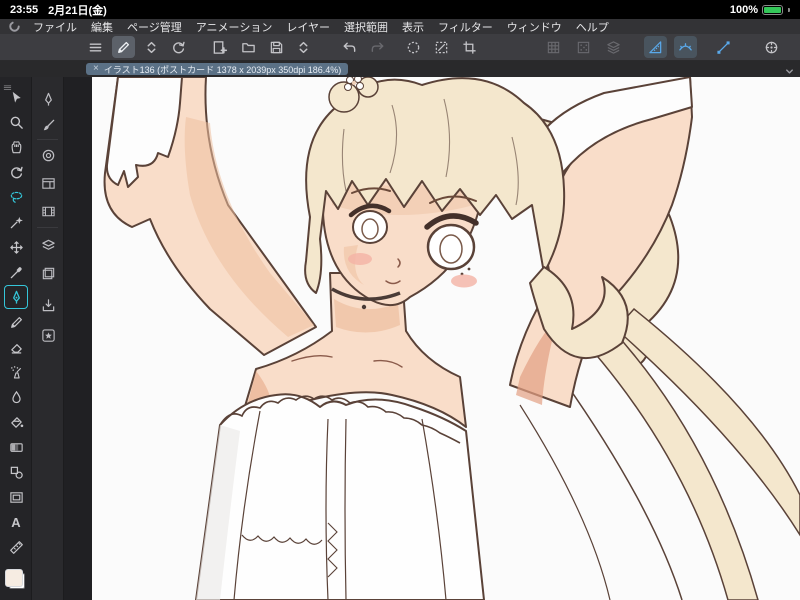 This screenshot has width=800, height=600. I want to click on eraser-tool, so click(16, 347).